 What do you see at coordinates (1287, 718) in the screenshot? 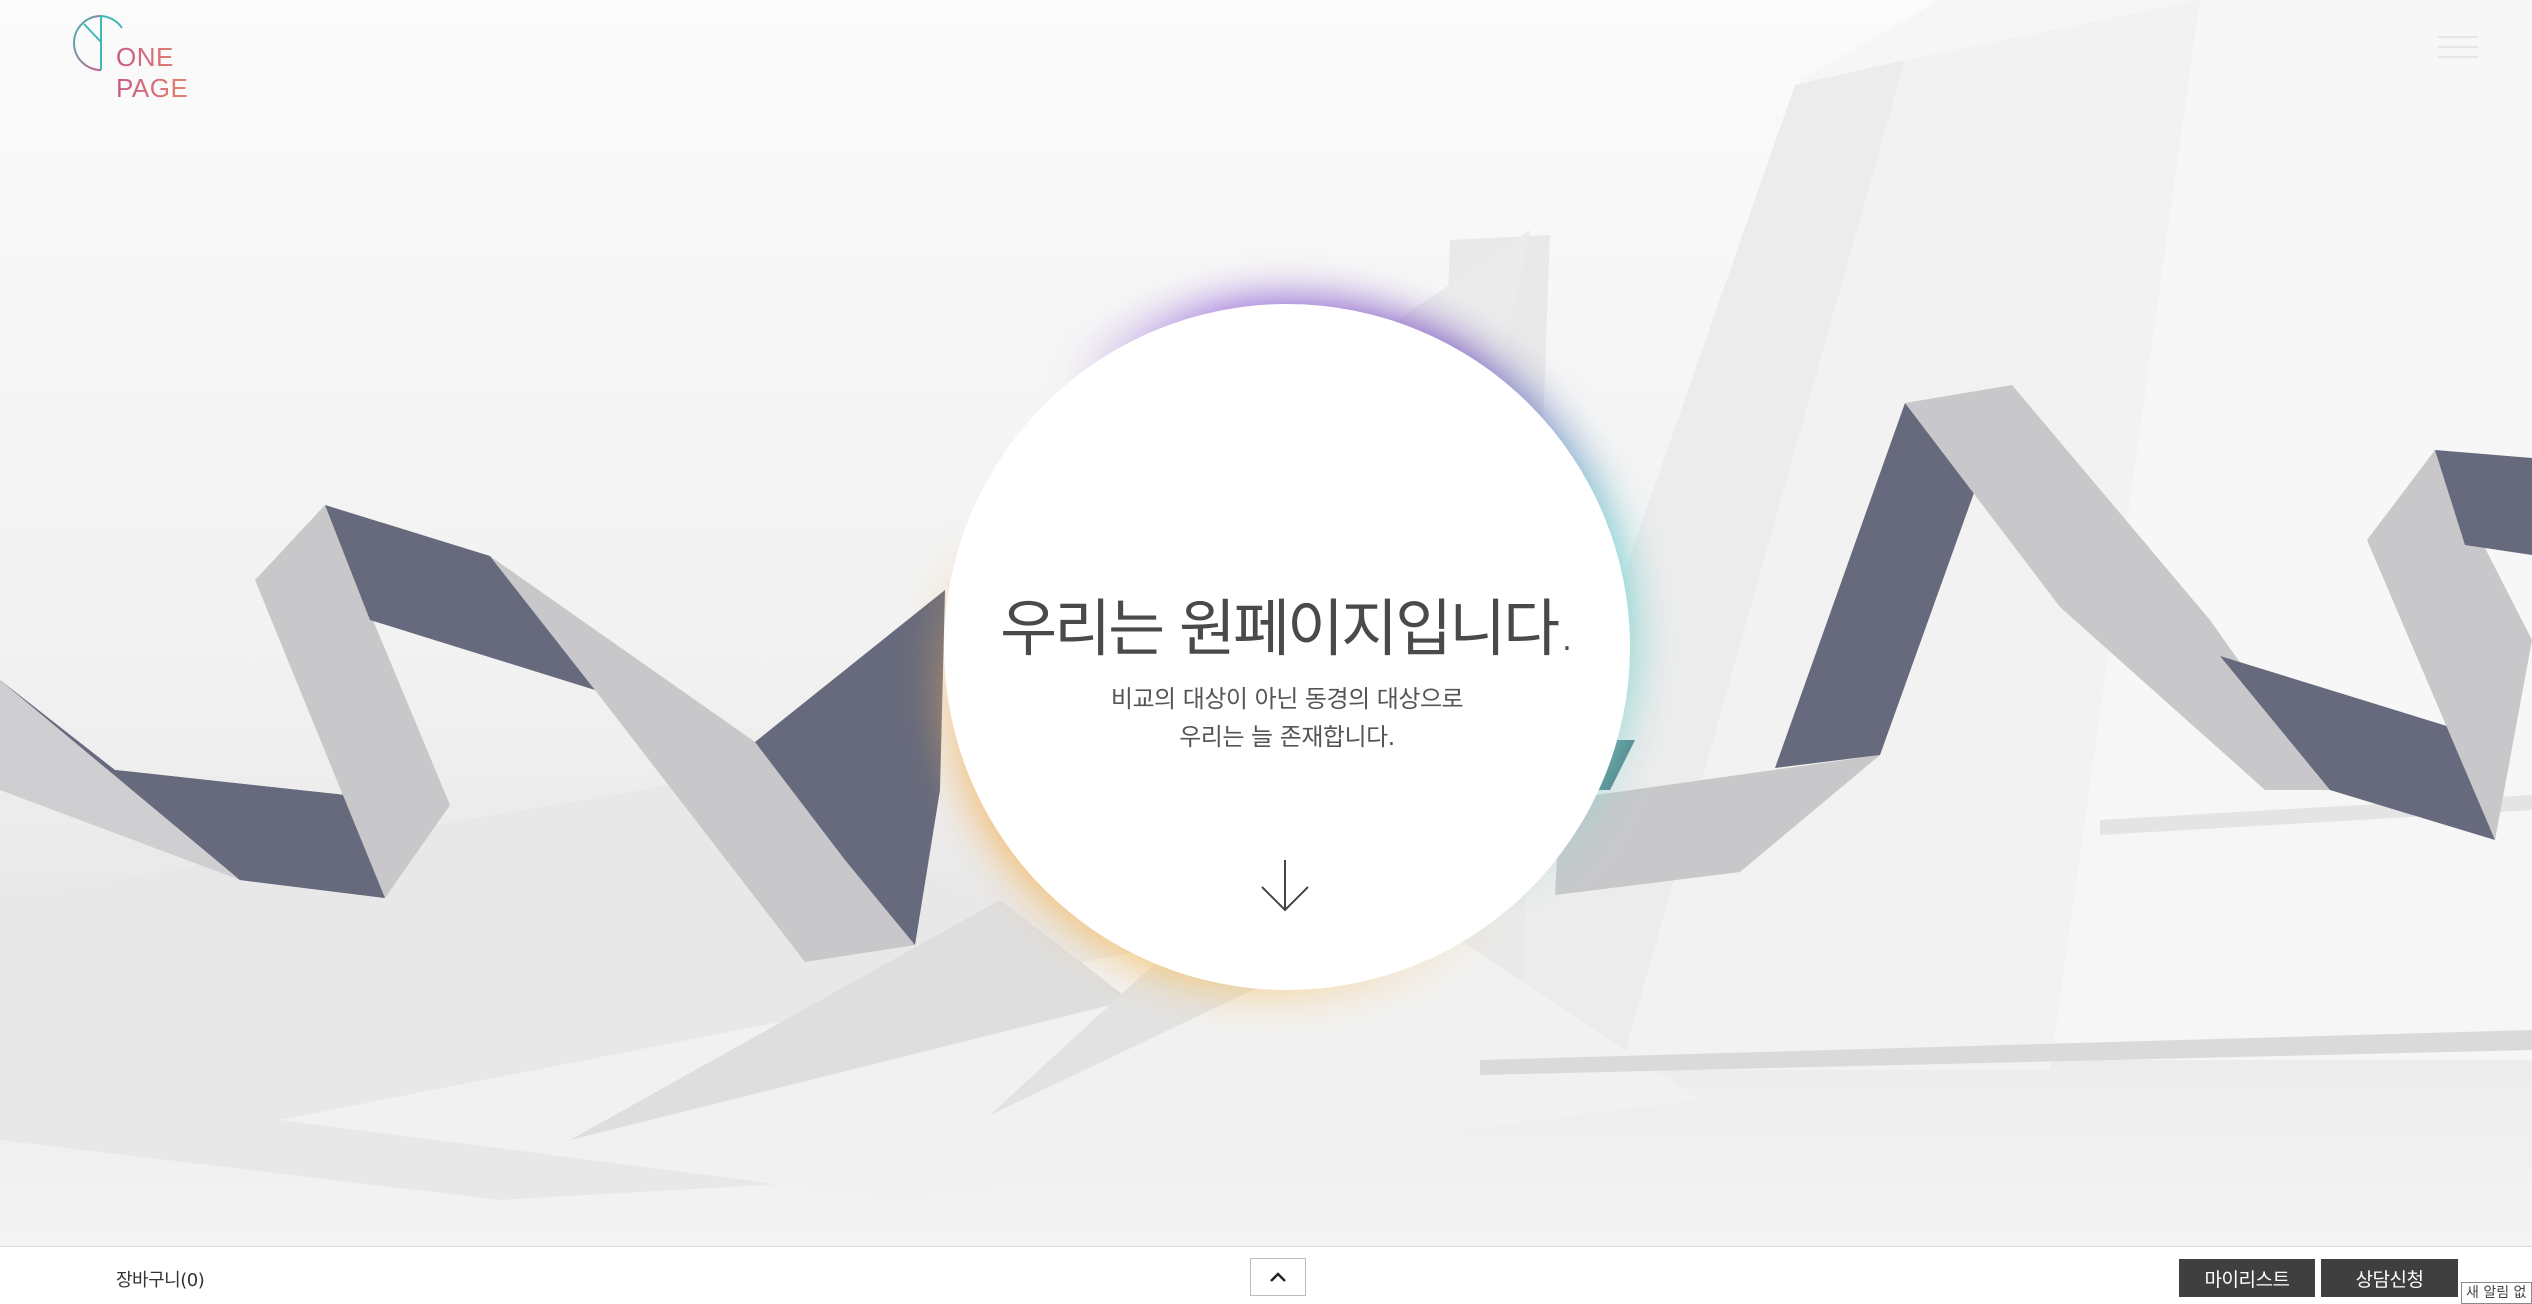
I see `hero-subline: 비교의 대상이 아닌 동경의 대상으로 우리는 늘 존재합니다.` at bounding box center [1287, 718].